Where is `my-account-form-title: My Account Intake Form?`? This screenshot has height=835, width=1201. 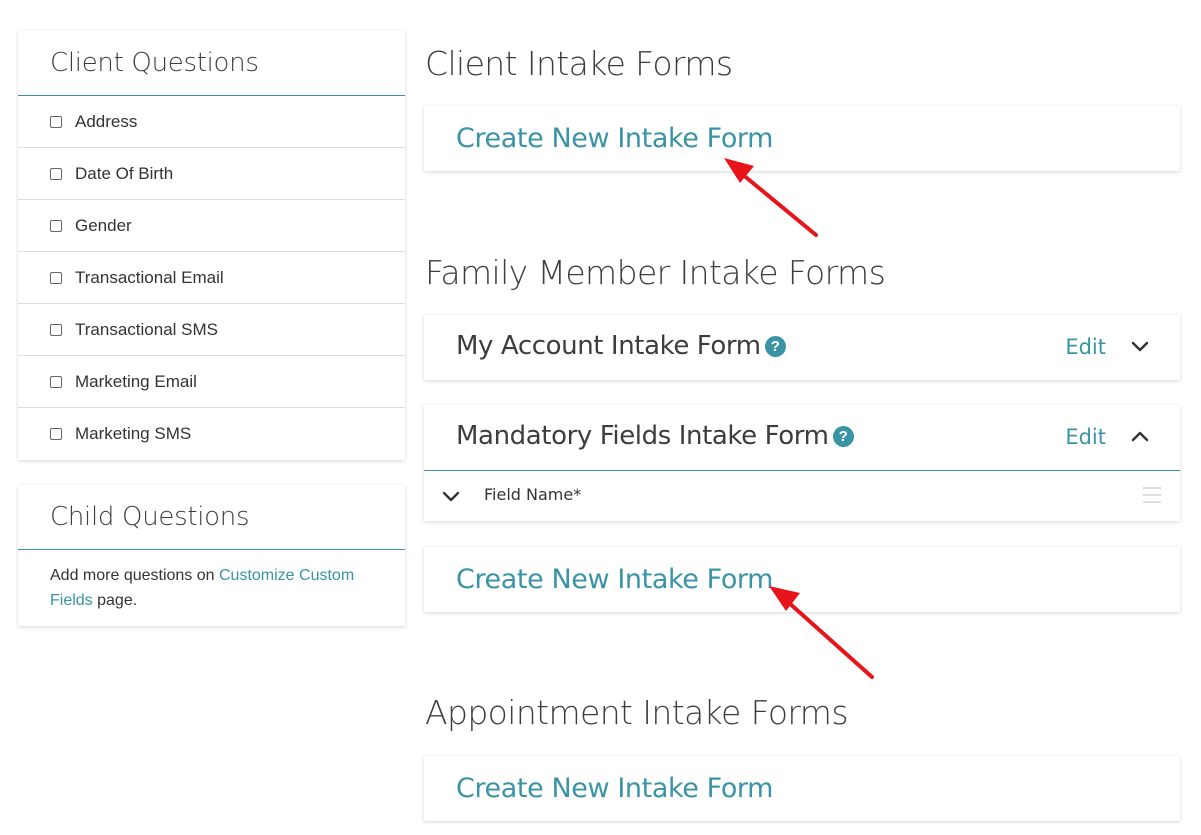
my-account-form-title: My Account Intake Form? is located at coordinates (621, 346).